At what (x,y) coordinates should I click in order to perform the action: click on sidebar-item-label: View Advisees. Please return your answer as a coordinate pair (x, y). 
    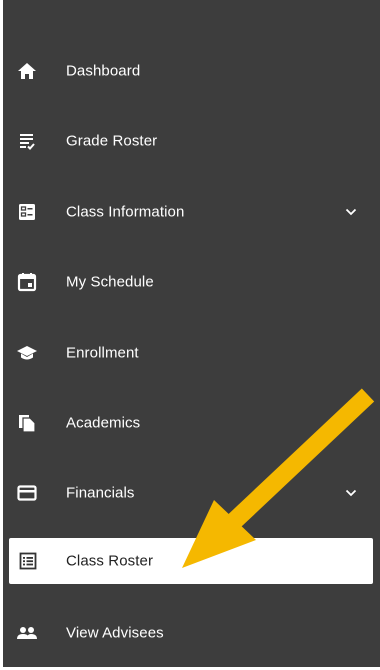
    Looking at the image, I should click on (115, 633).